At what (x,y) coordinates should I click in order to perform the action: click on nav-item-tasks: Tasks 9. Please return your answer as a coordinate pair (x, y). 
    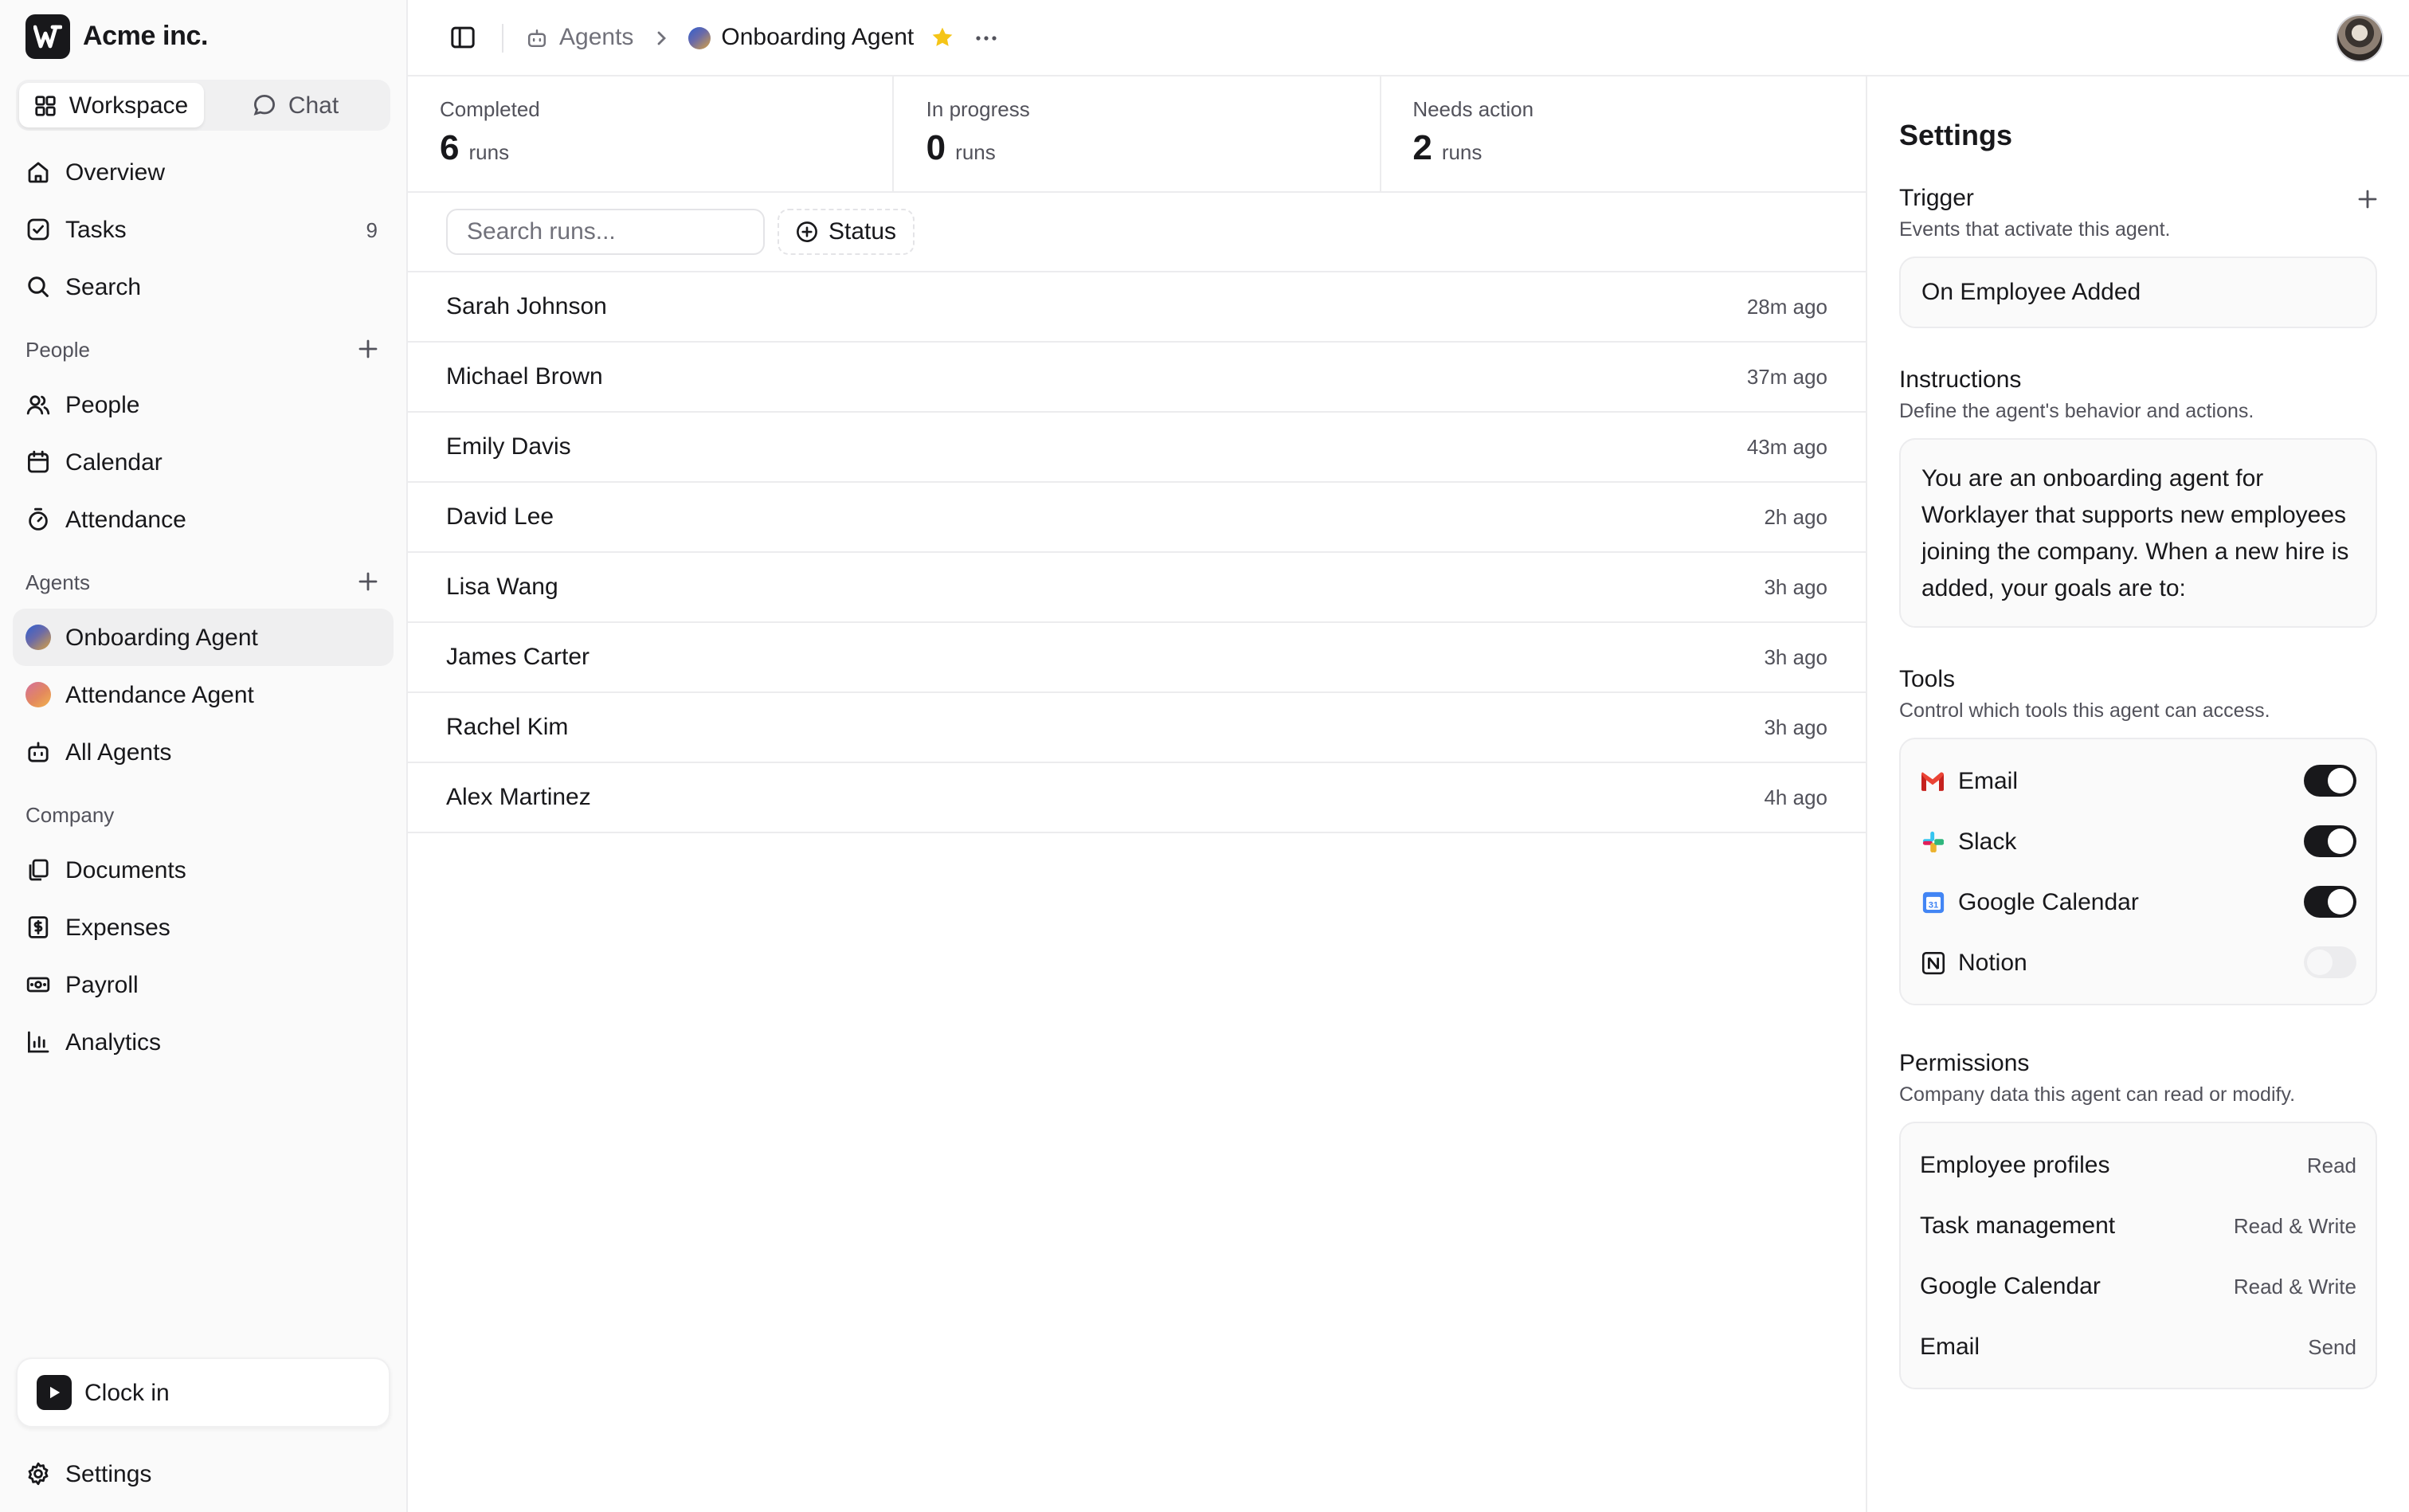
    Looking at the image, I should click on (203, 230).